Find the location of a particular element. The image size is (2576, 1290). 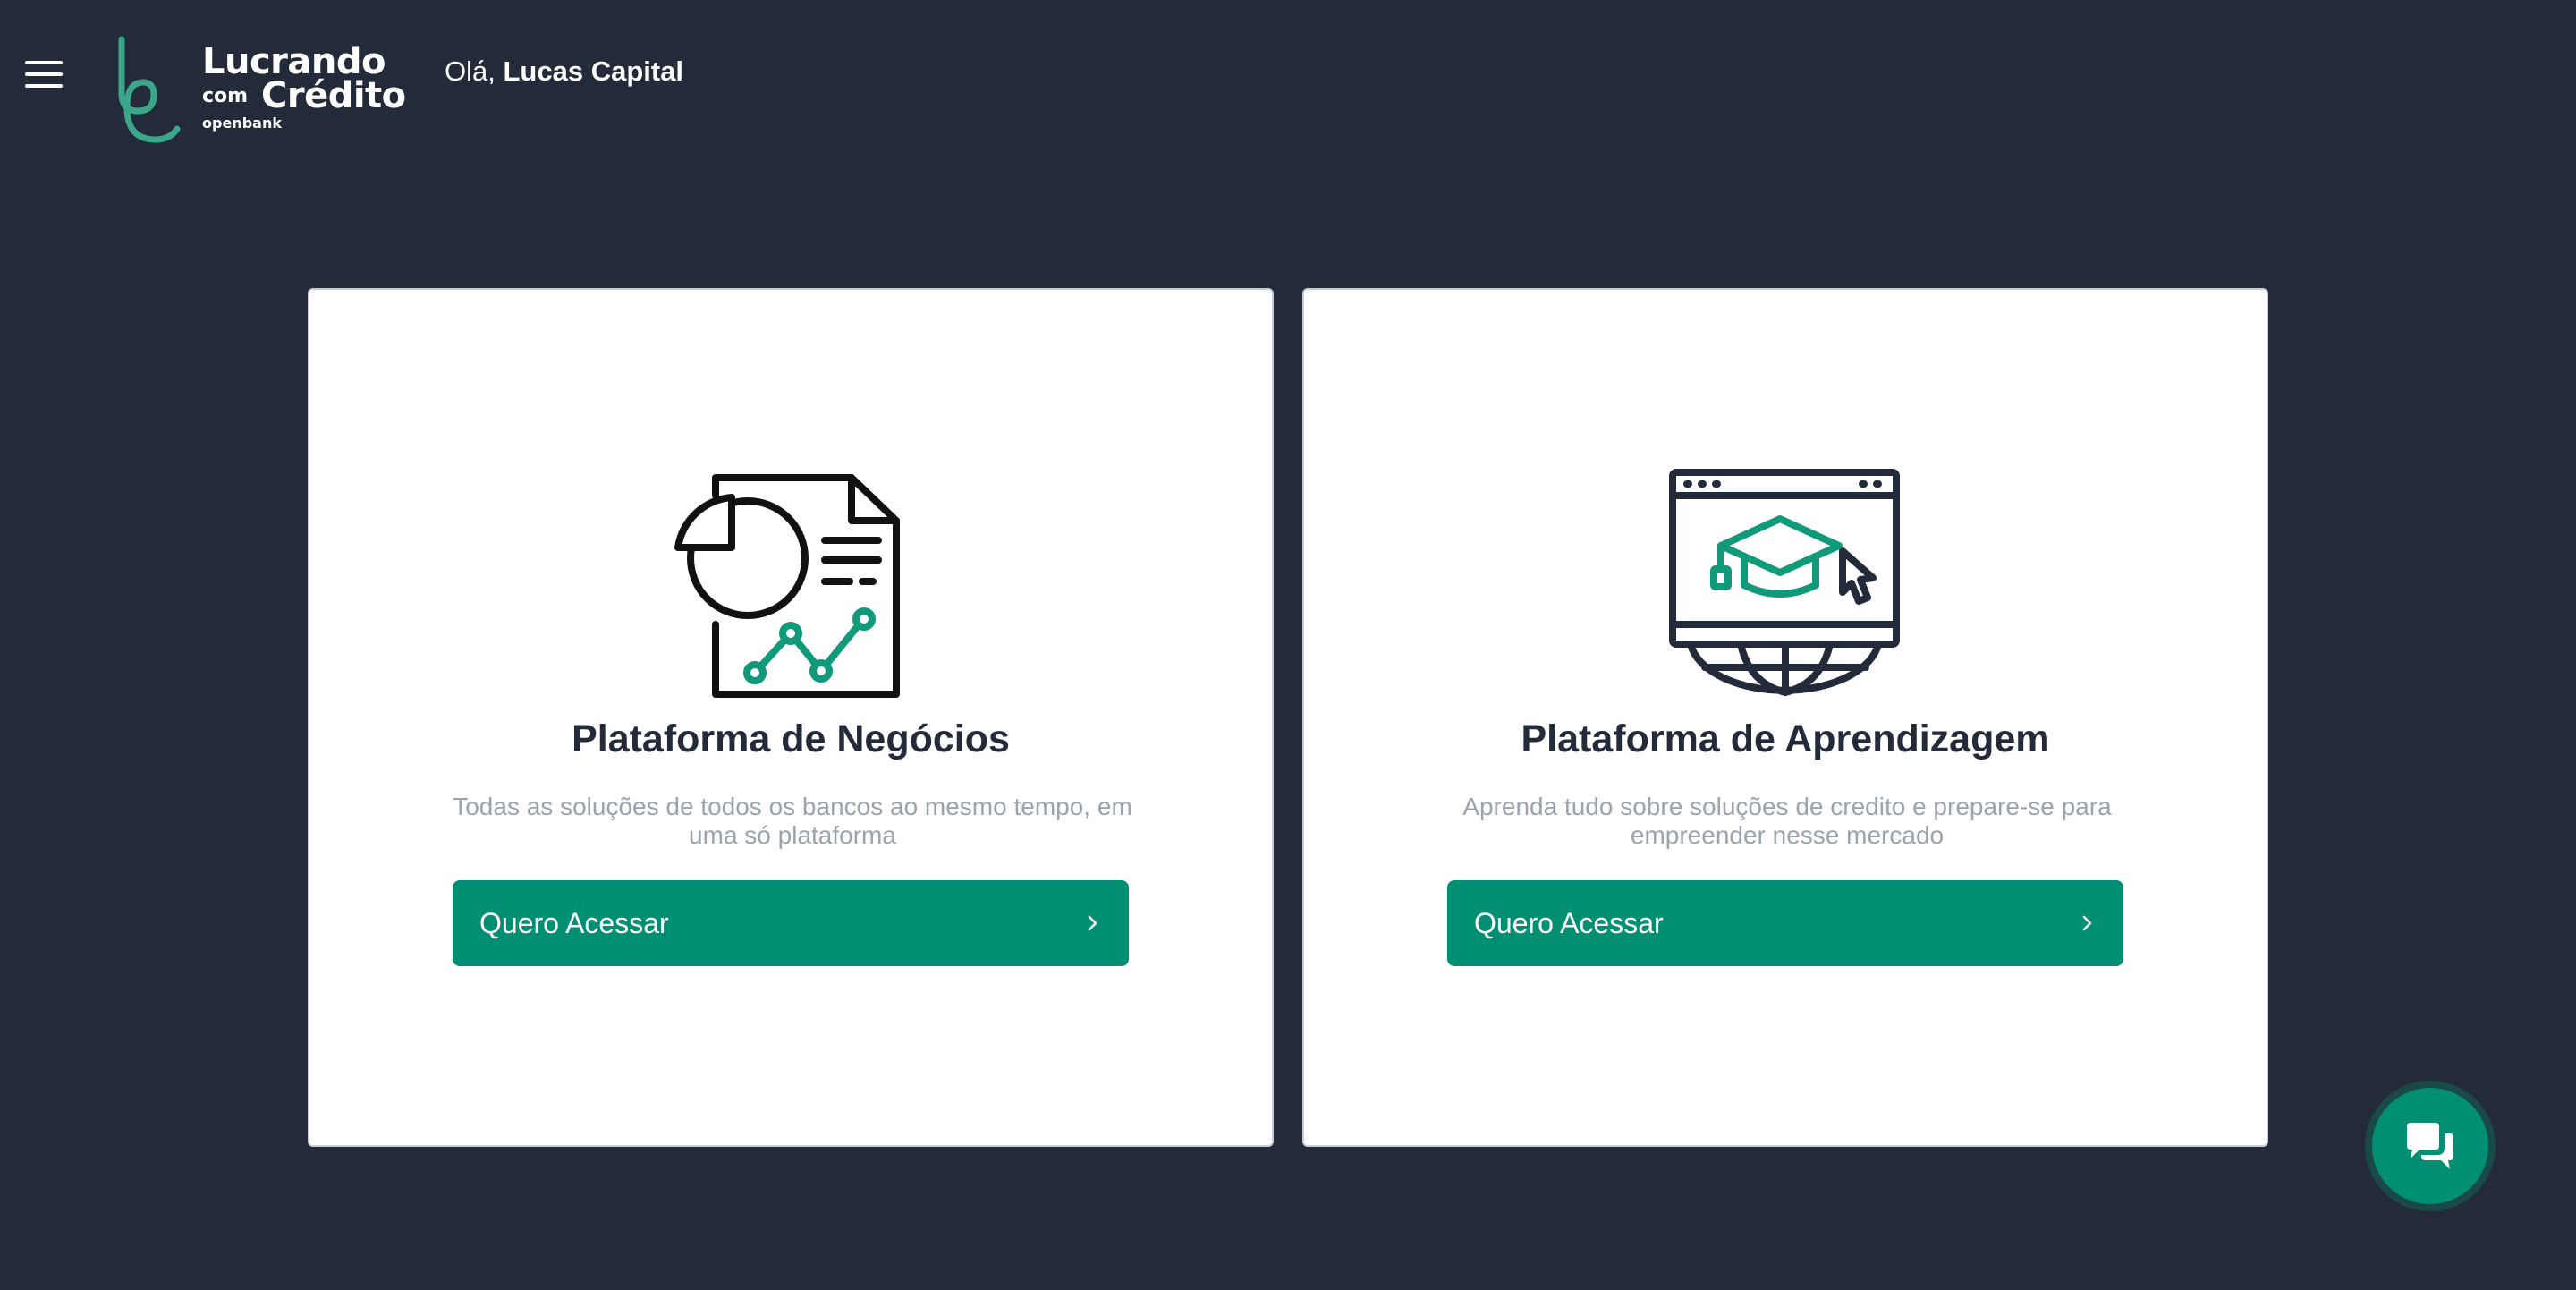

chat-button is located at coordinates (2430, 1146).